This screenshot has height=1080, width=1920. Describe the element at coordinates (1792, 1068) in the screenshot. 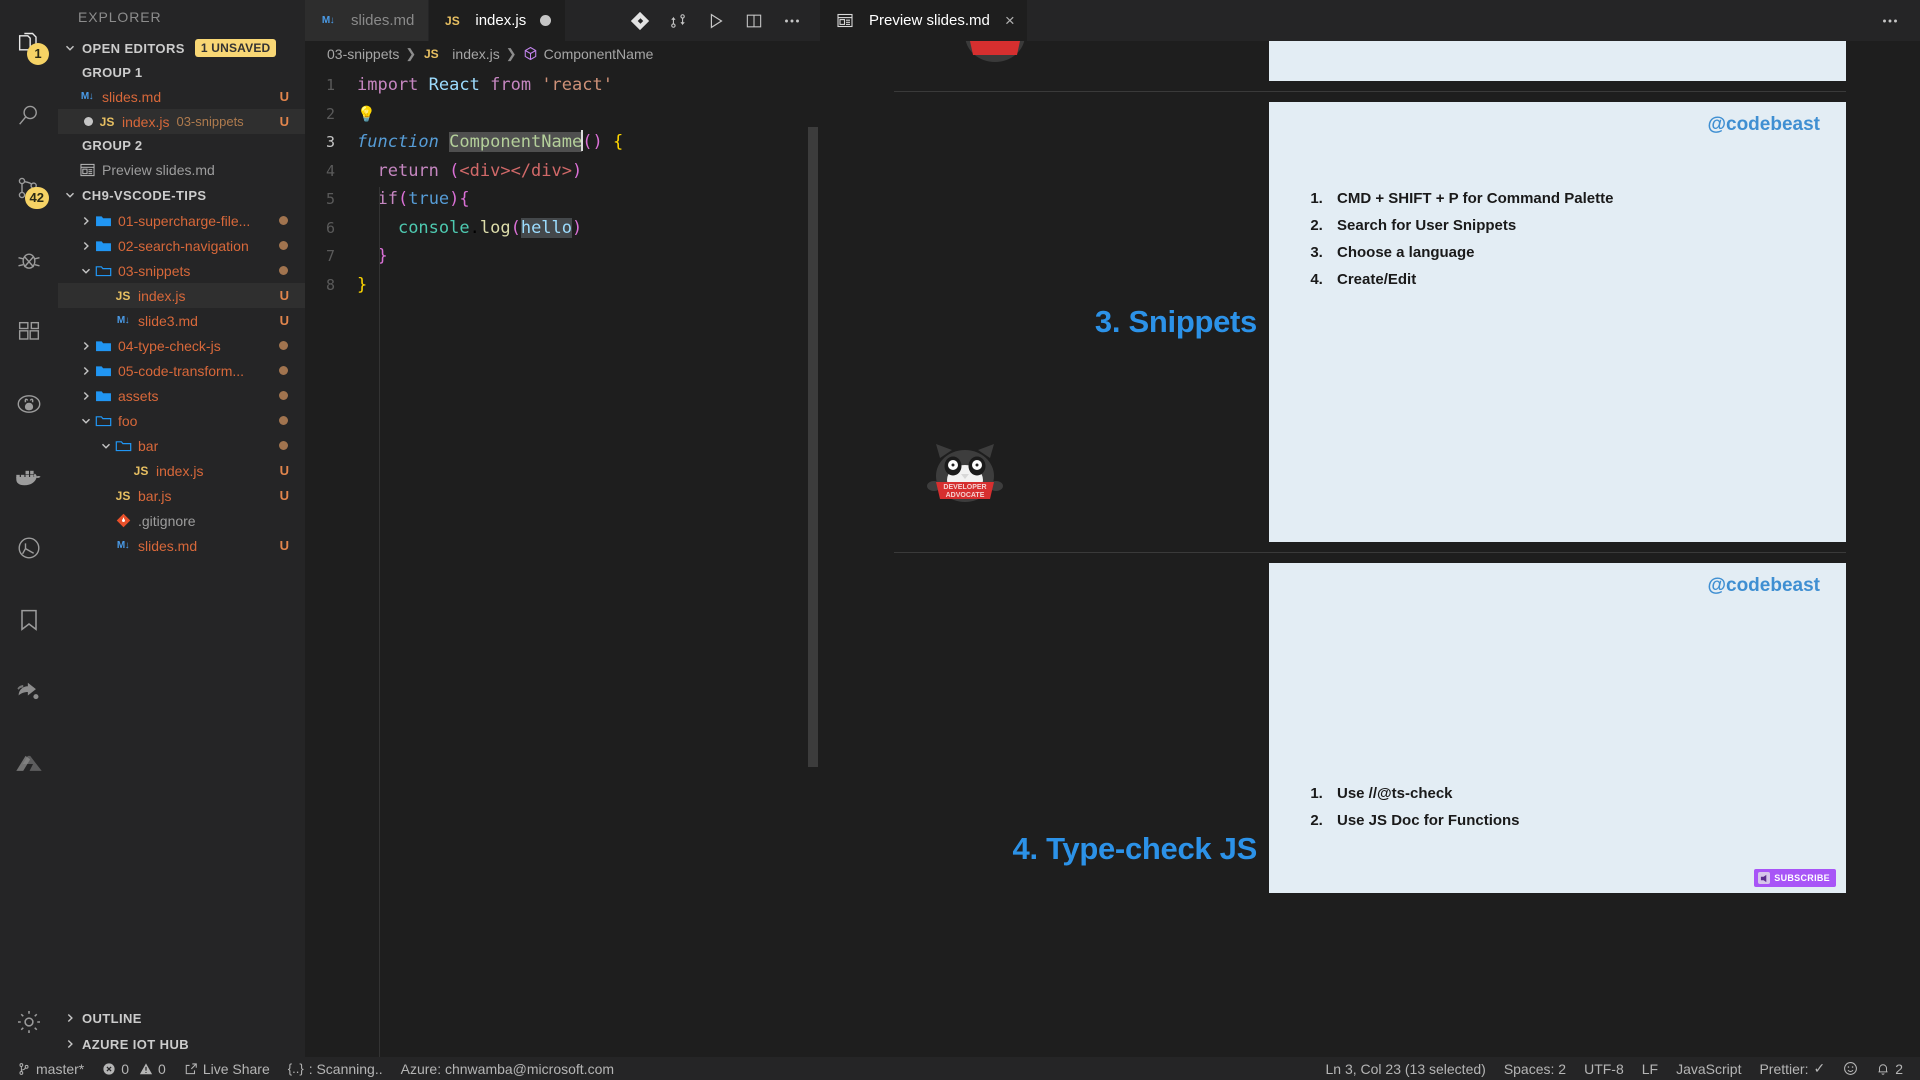

I see `status-prettier: Prettier: ✓` at that location.